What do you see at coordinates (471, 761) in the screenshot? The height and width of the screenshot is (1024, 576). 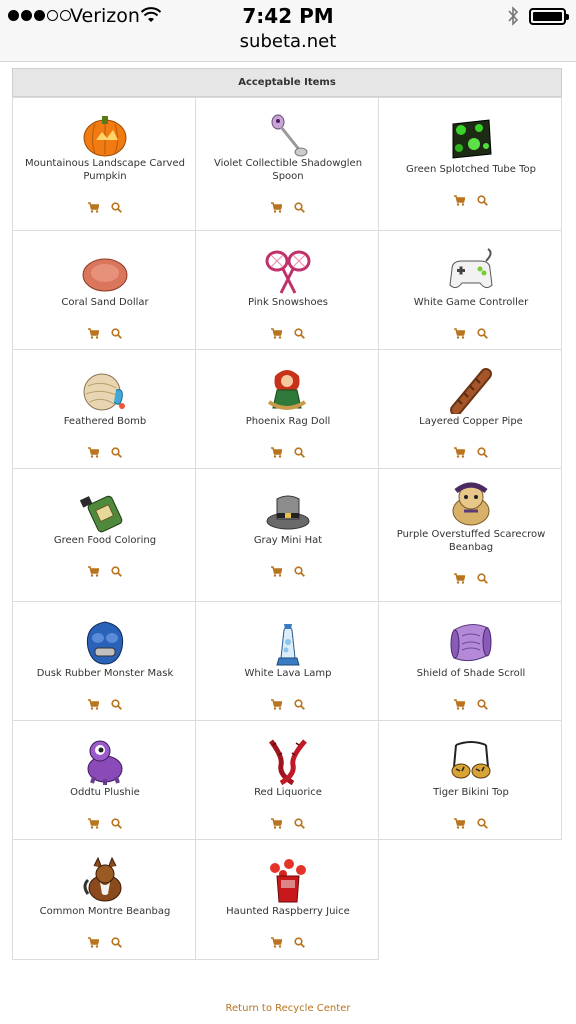 I see `bikini-top-icon` at bounding box center [471, 761].